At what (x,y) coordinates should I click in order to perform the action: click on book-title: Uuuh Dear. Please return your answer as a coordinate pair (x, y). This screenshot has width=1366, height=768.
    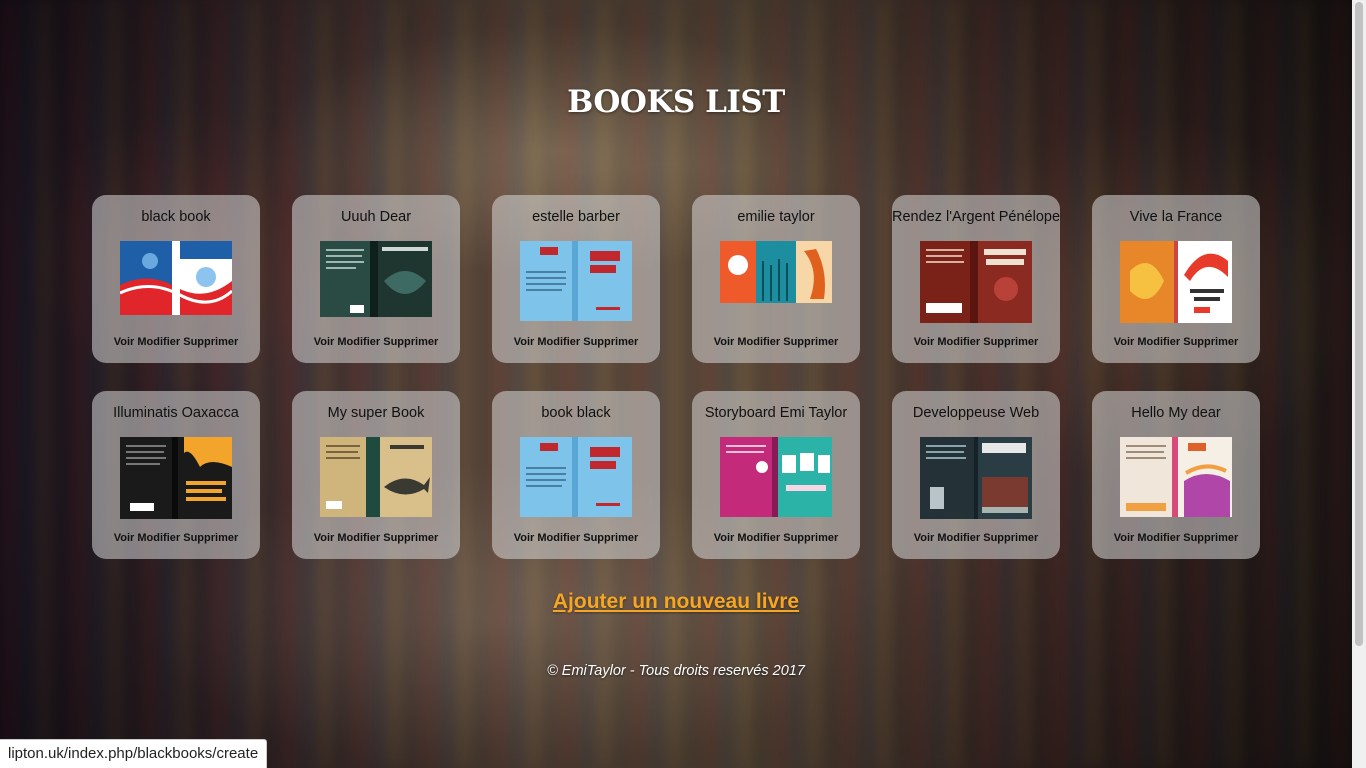
    Looking at the image, I should click on (376, 217).